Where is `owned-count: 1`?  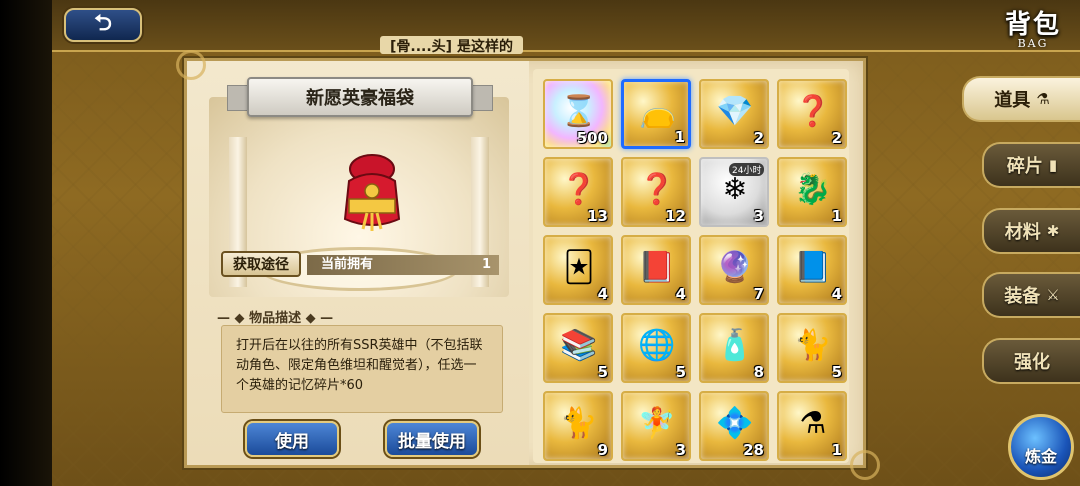 owned-count: 1 is located at coordinates (486, 264).